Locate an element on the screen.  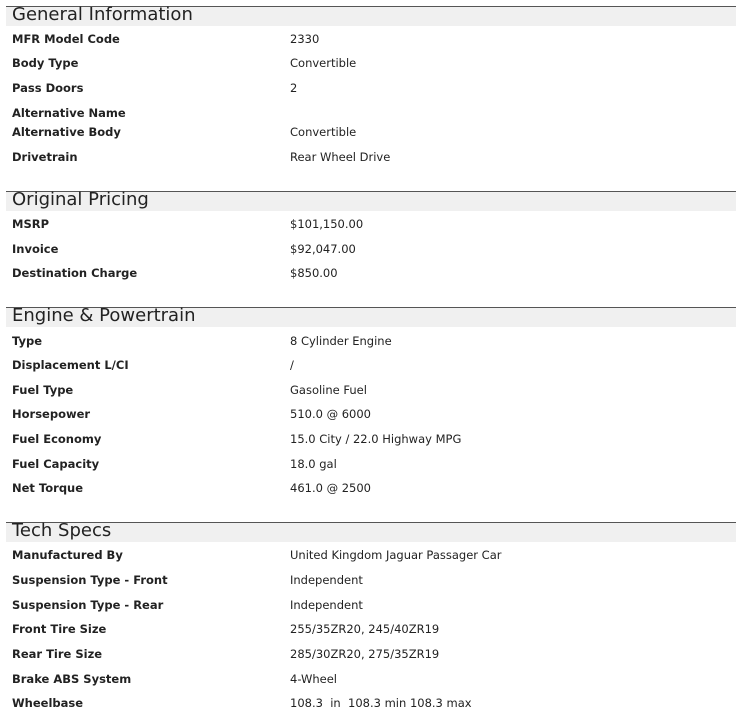
spec-row: Suspension Type - Front Independent is located at coordinates (376, 583).